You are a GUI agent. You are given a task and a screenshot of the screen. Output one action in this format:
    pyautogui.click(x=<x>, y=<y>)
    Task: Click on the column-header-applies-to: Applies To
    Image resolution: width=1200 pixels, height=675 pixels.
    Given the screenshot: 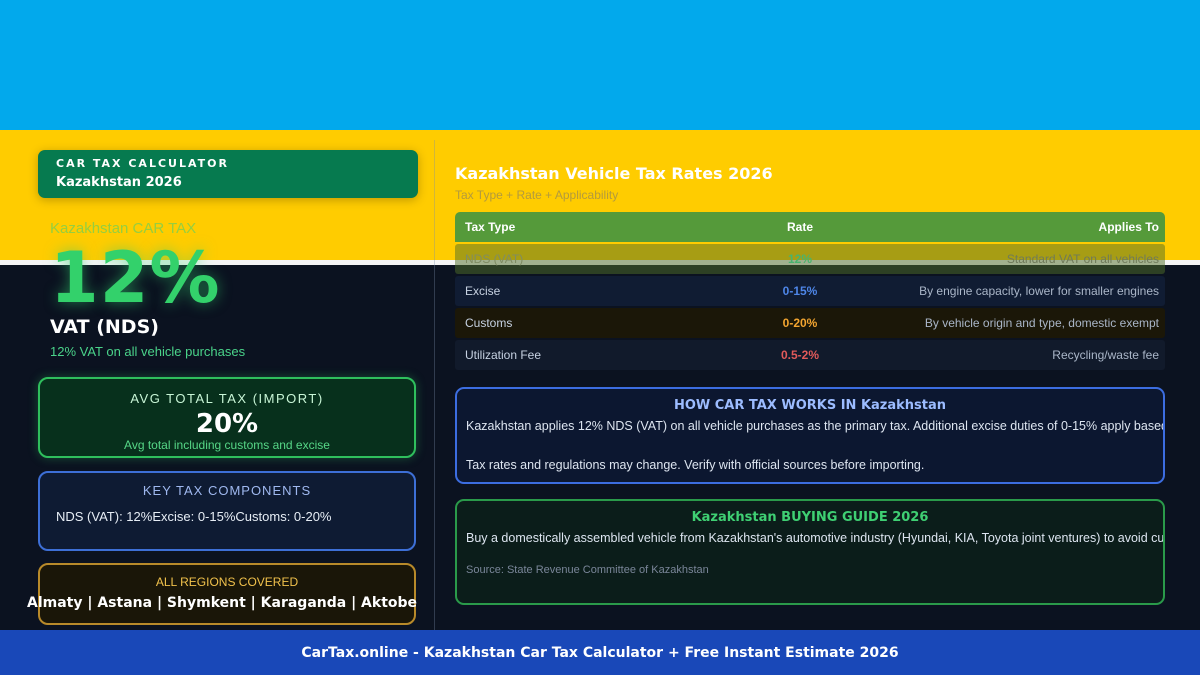 What is the action you would take?
    pyautogui.click(x=1128, y=227)
    